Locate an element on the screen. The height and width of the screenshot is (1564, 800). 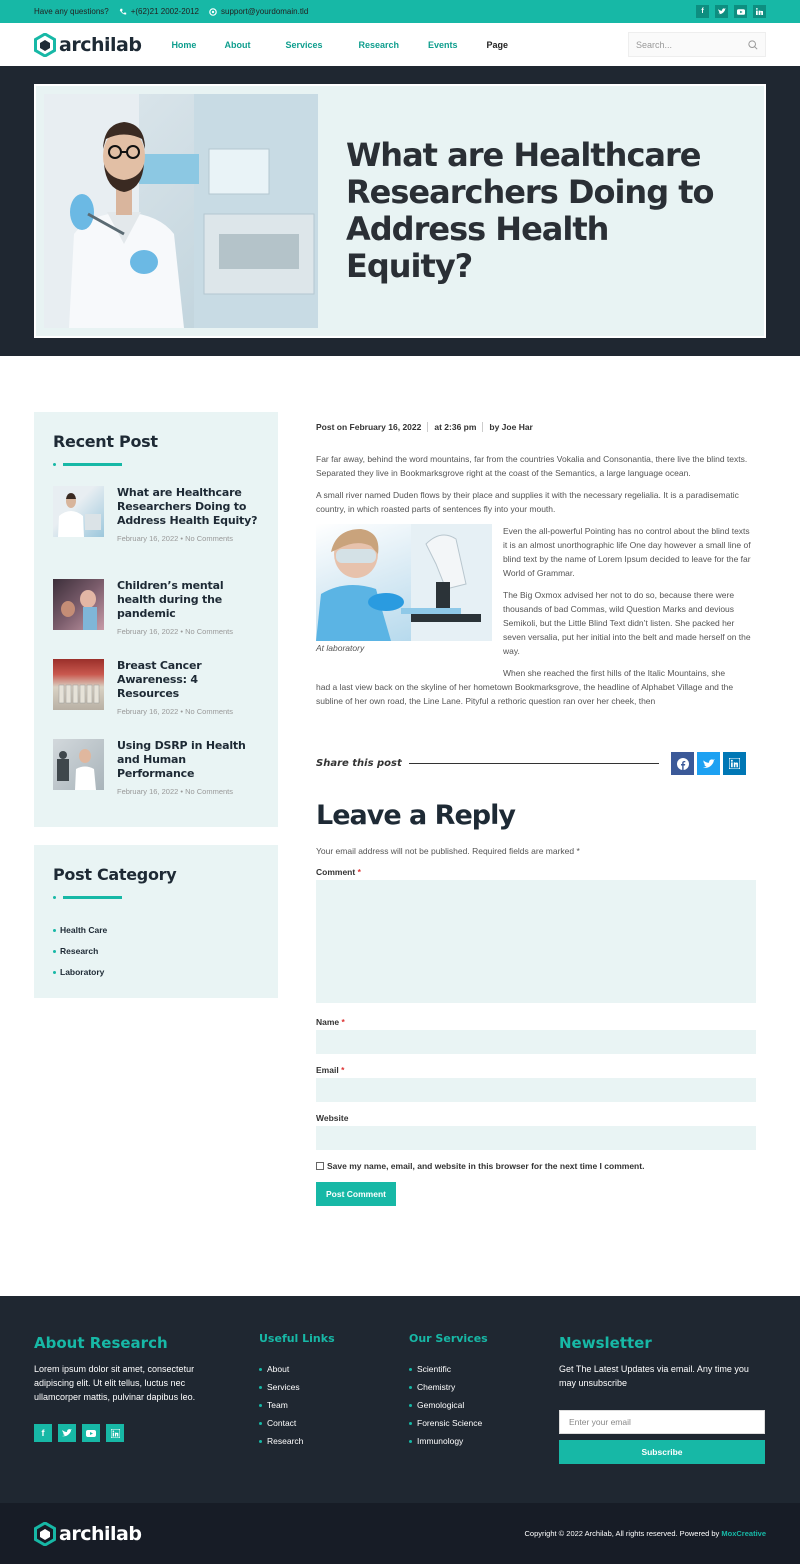
share-label: Share this post is located at coordinates (359, 763).